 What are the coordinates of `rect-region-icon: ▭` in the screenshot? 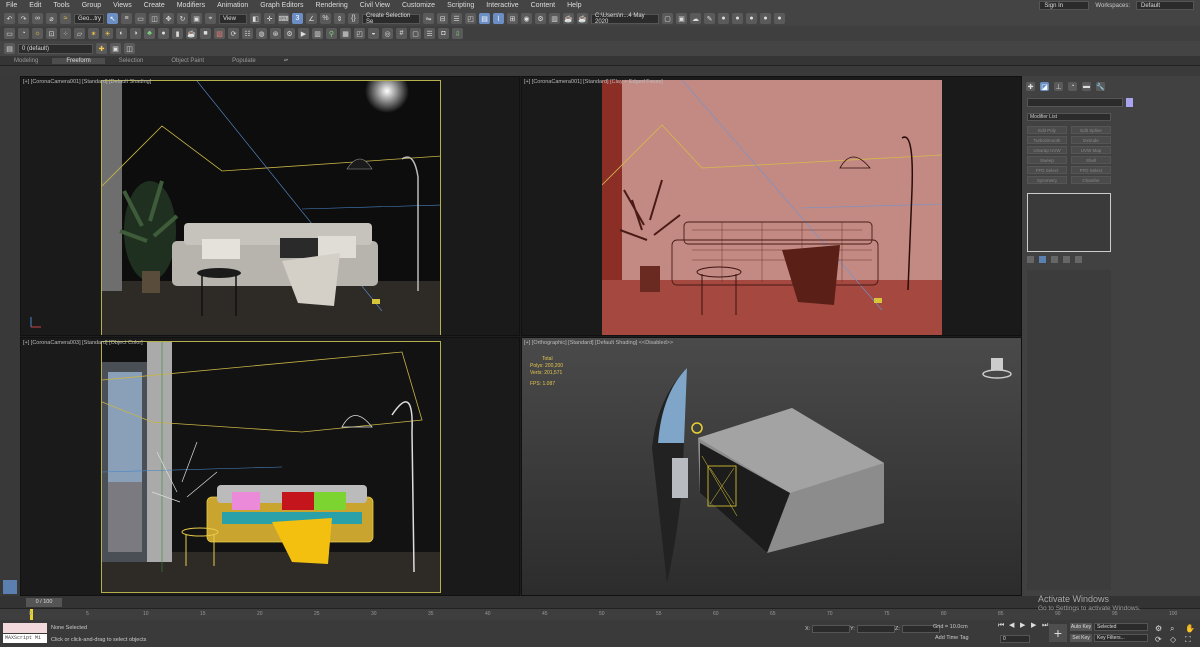 It's located at (140, 18).